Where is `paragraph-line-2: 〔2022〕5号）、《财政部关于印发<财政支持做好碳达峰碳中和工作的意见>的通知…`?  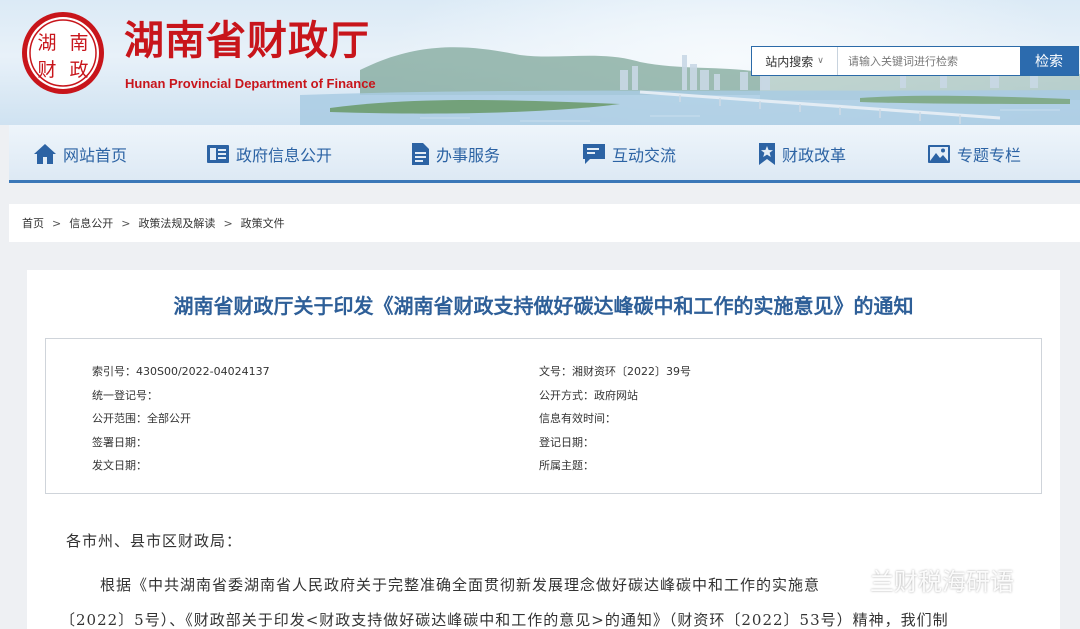
paragraph-line-2: 〔2022〕5号）、《财政部关于印发<财政支持做好碳达峰碳中和工作的意见>的通知… is located at coordinates (504, 620).